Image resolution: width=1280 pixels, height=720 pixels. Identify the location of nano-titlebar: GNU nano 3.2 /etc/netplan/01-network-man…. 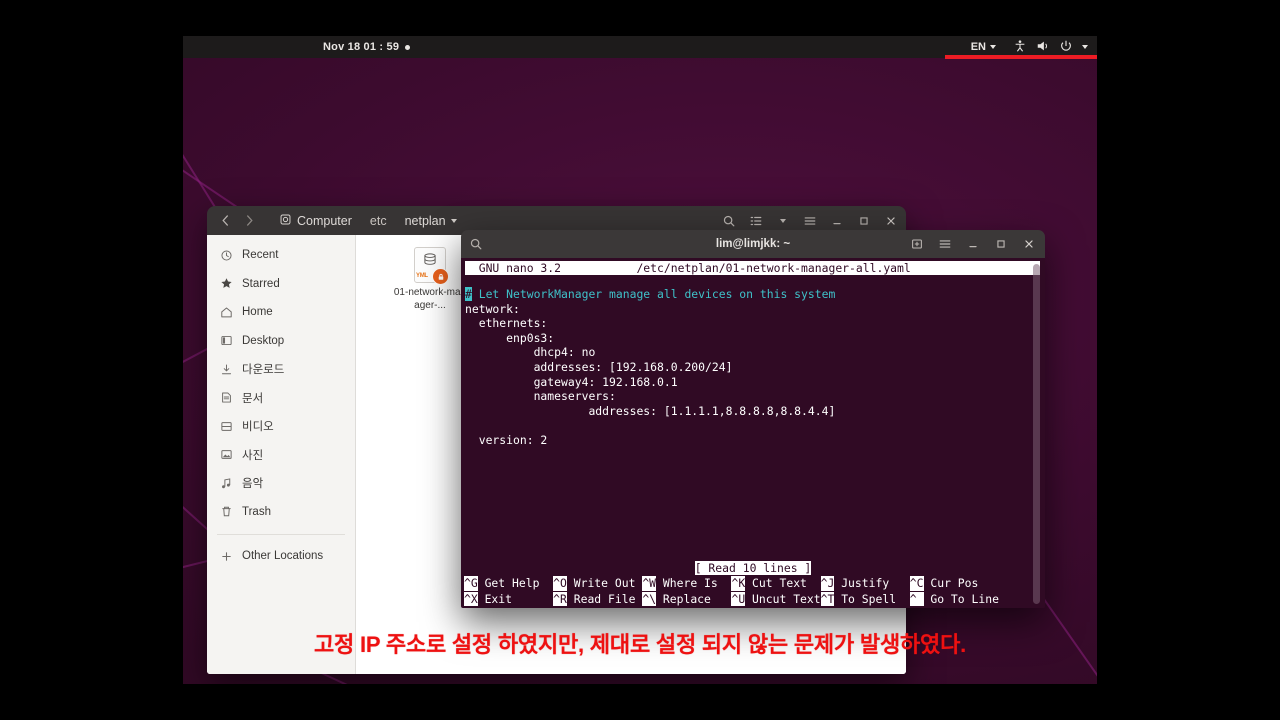
(752, 268).